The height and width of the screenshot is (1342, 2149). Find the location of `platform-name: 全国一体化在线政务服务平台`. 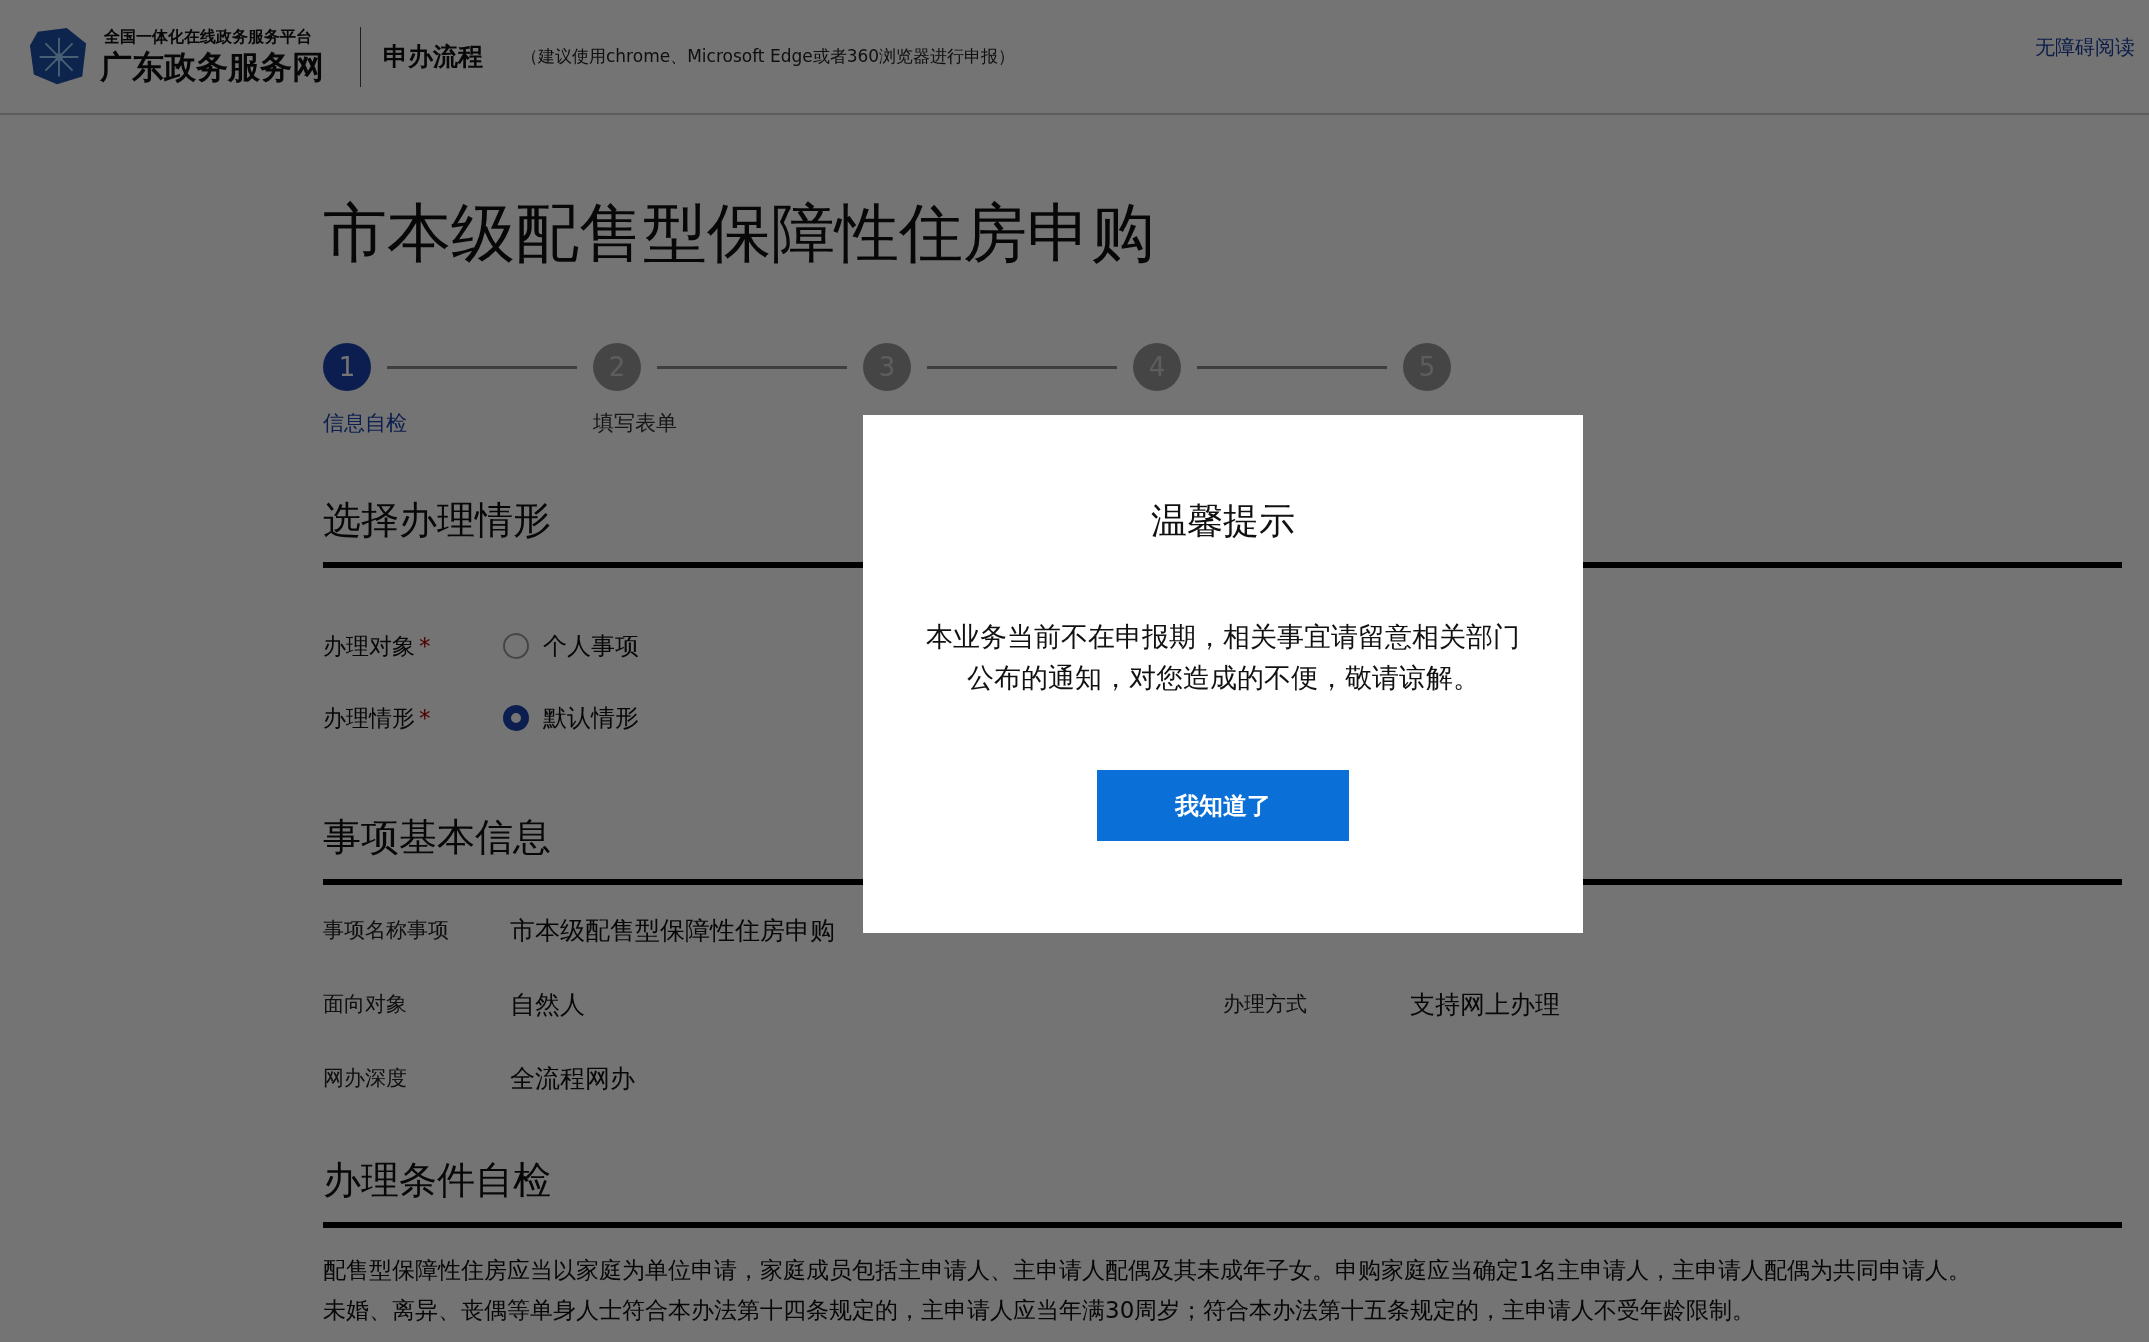

platform-name: 全国一体化在线政务服务平台 is located at coordinates (208, 37).